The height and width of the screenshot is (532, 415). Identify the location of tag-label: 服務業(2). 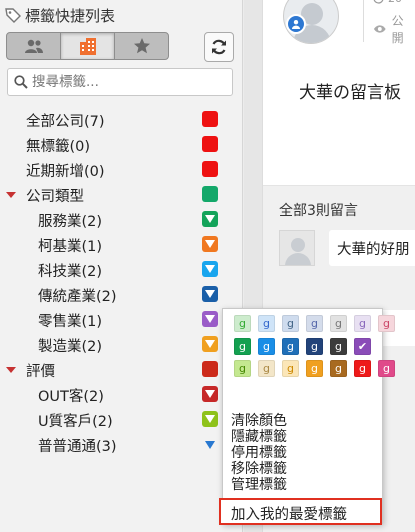
(70, 222).